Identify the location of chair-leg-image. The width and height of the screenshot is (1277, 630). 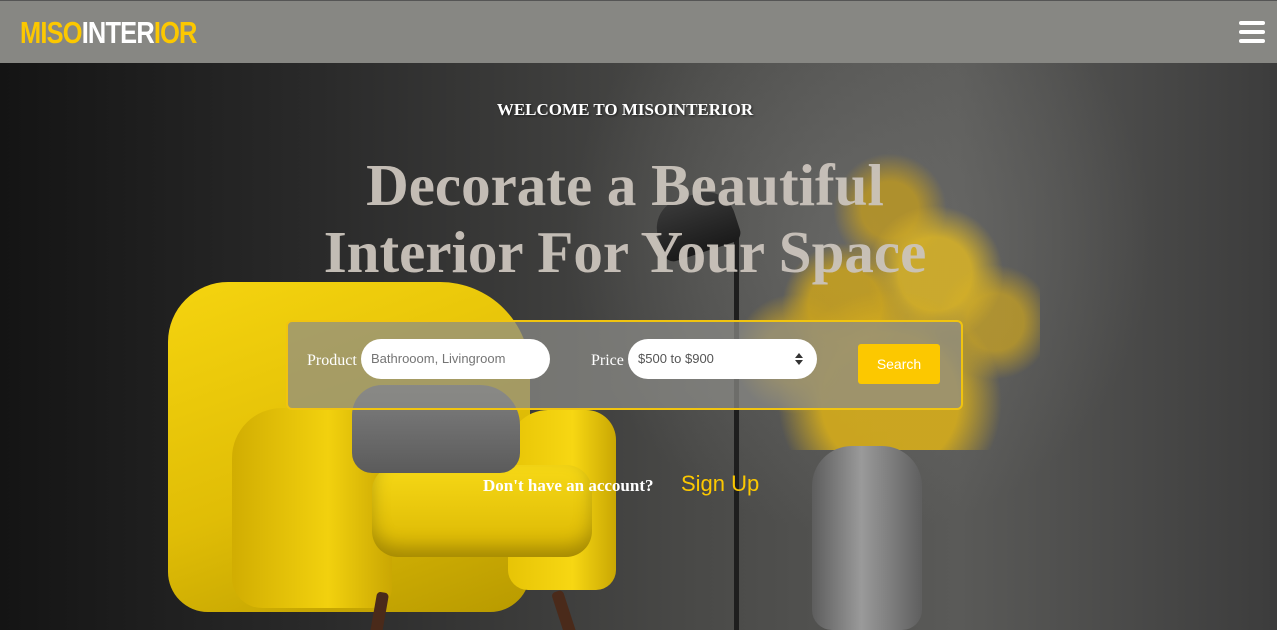
(566, 609).